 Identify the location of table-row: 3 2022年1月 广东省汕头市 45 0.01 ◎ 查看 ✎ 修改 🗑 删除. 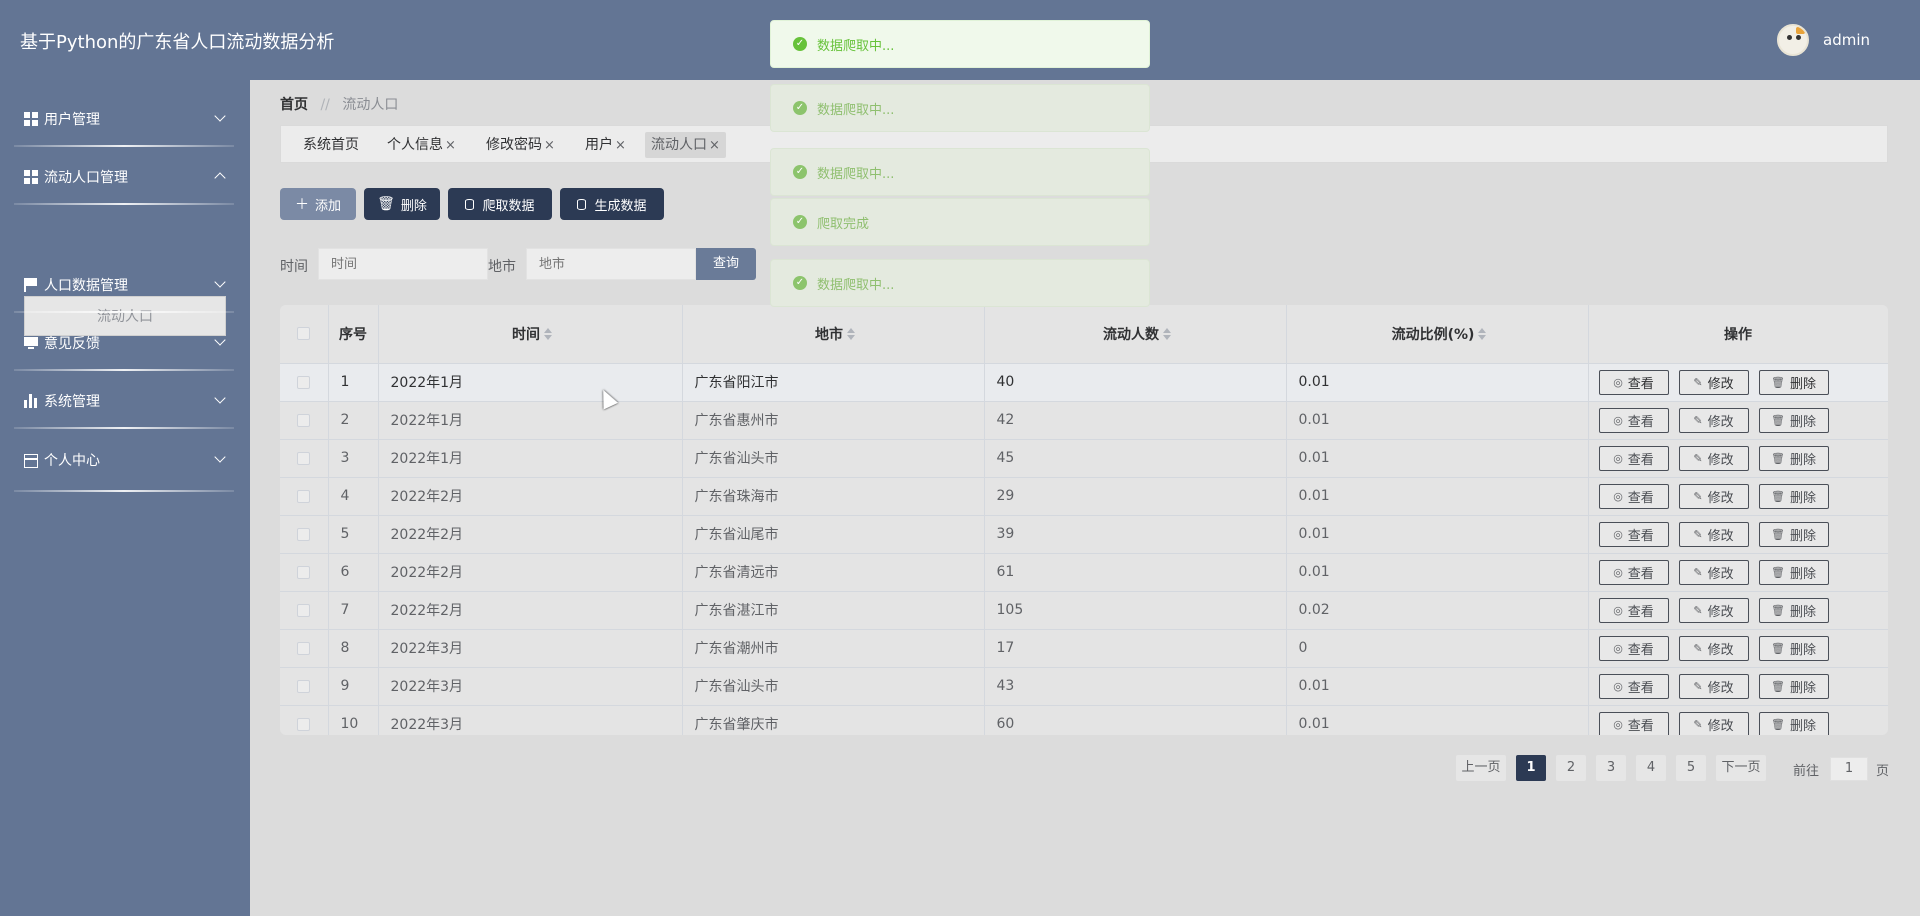
(1084, 458).